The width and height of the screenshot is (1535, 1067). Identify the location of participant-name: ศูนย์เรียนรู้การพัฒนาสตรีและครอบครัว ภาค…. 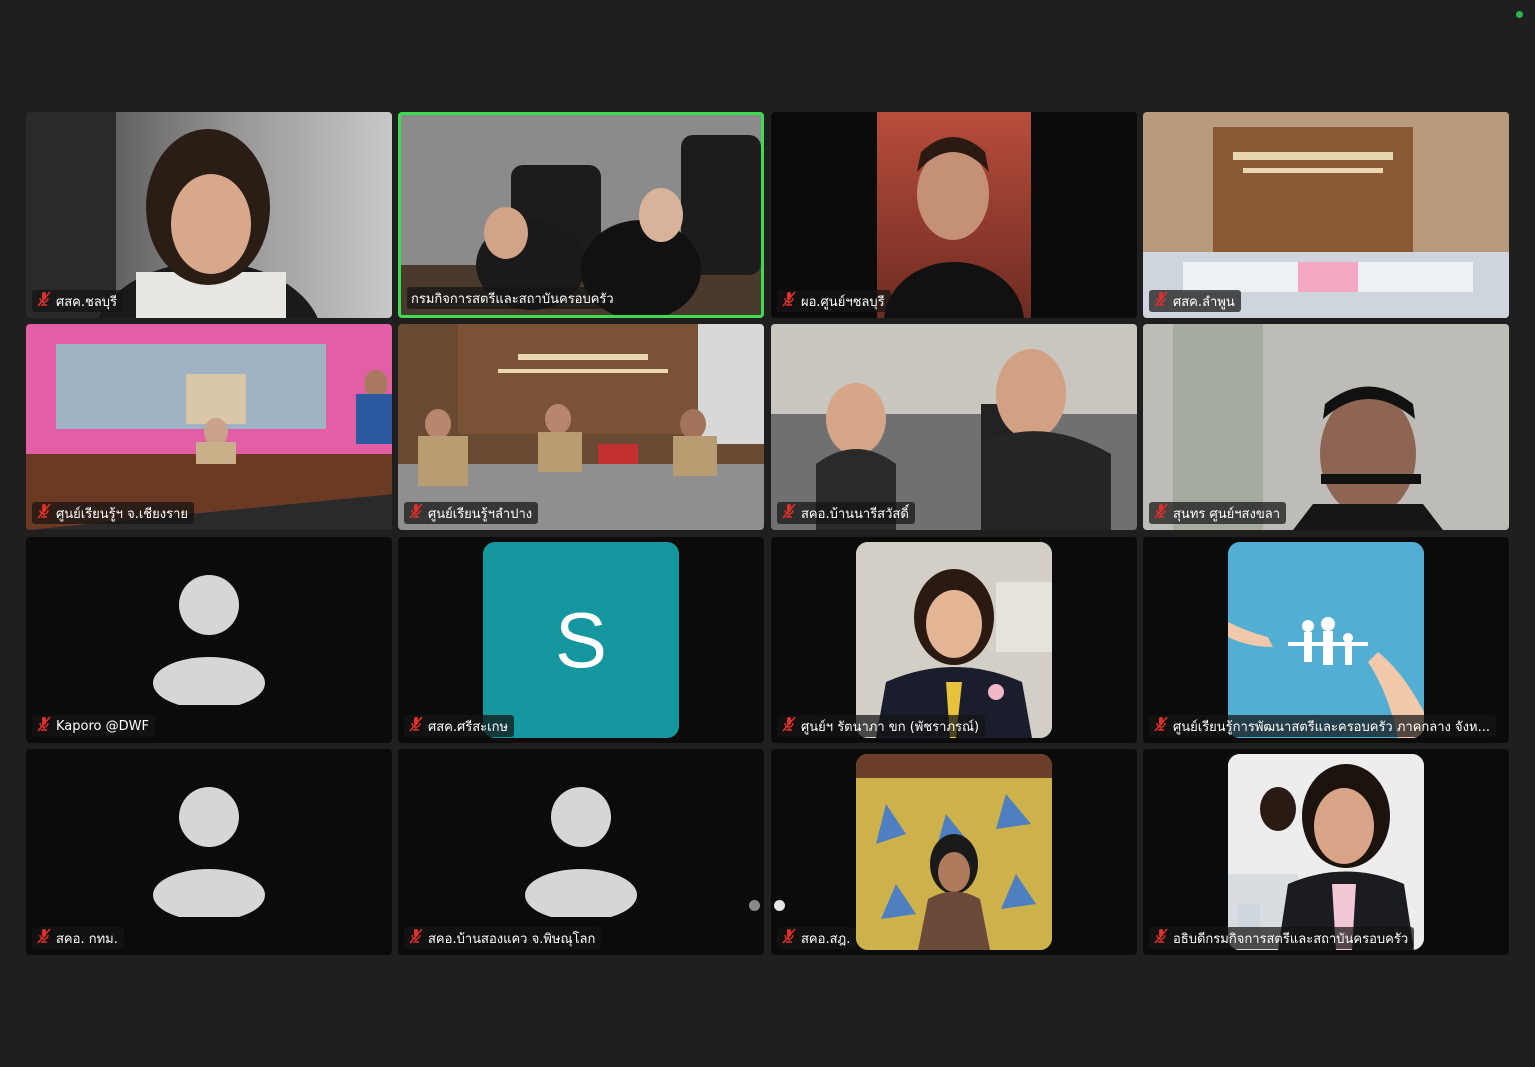
(1331, 727).